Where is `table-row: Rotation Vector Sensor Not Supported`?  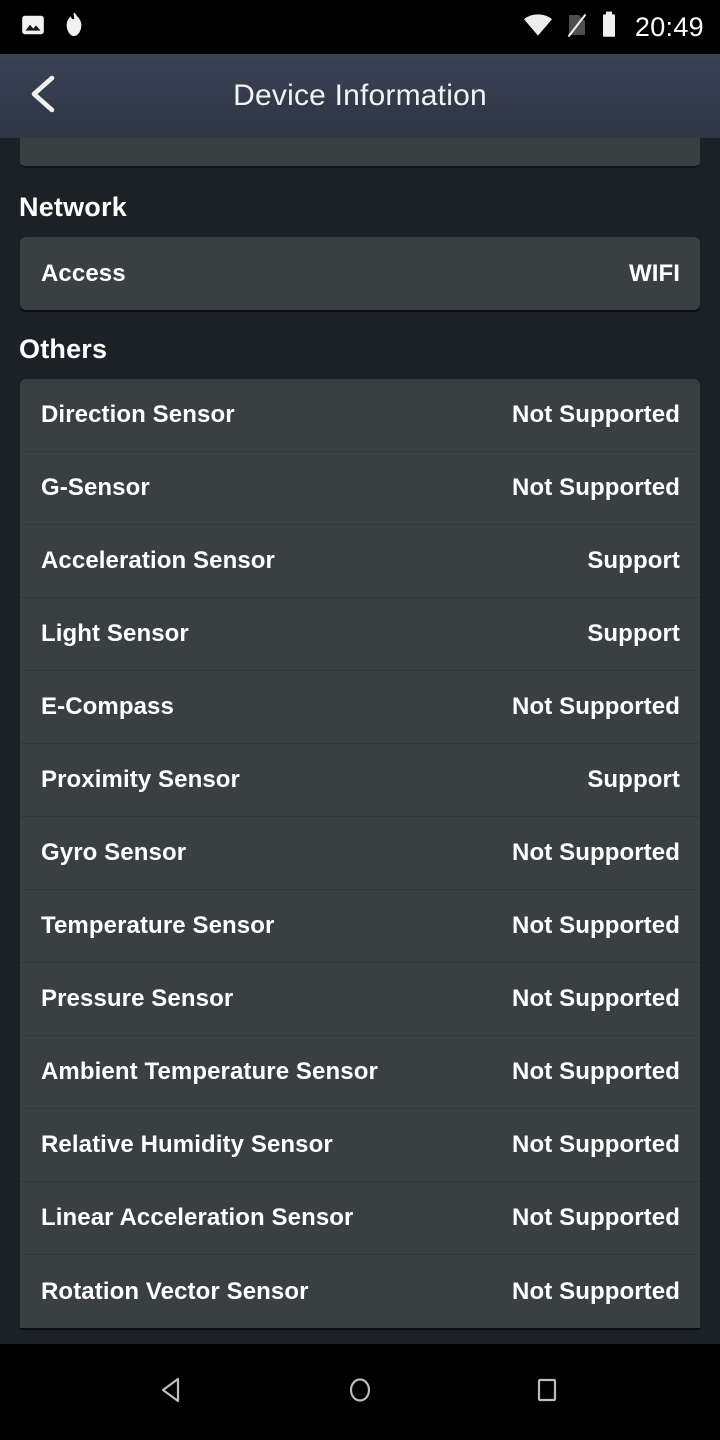
table-row: Rotation Vector Sensor Not Supported is located at coordinates (360, 1291).